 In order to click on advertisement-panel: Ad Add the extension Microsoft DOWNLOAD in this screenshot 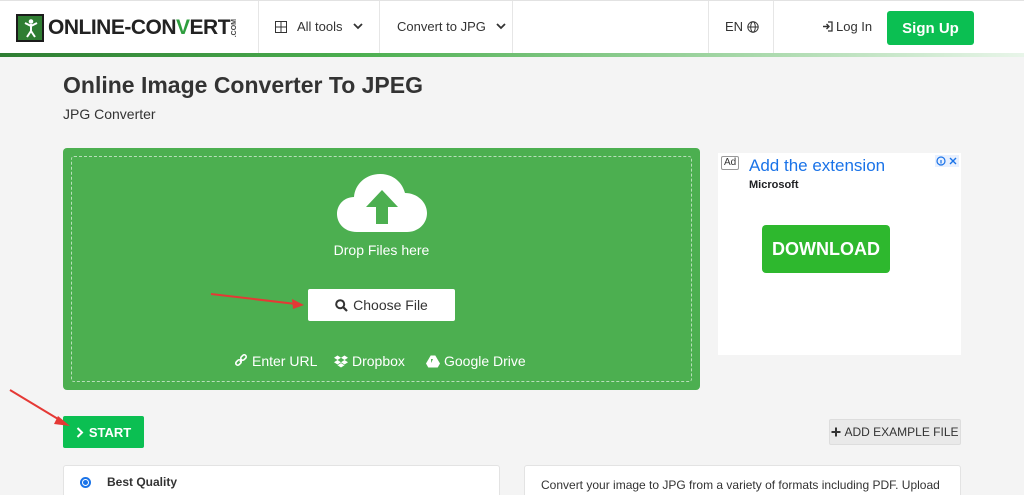, I will do `click(839, 254)`.